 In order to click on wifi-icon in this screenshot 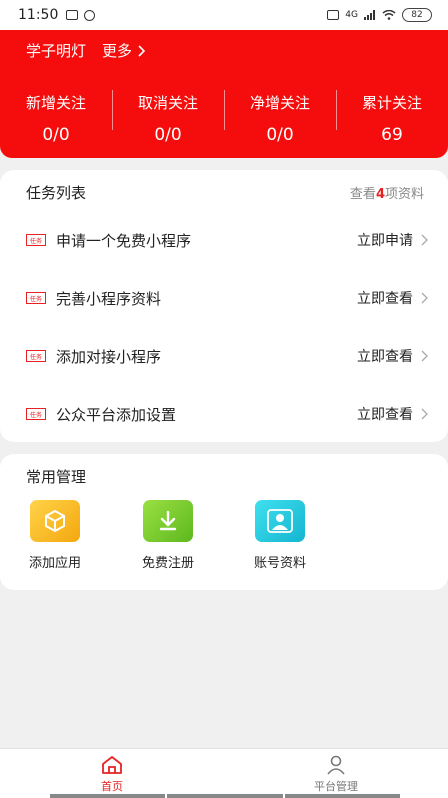, I will do `click(389, 15)`.